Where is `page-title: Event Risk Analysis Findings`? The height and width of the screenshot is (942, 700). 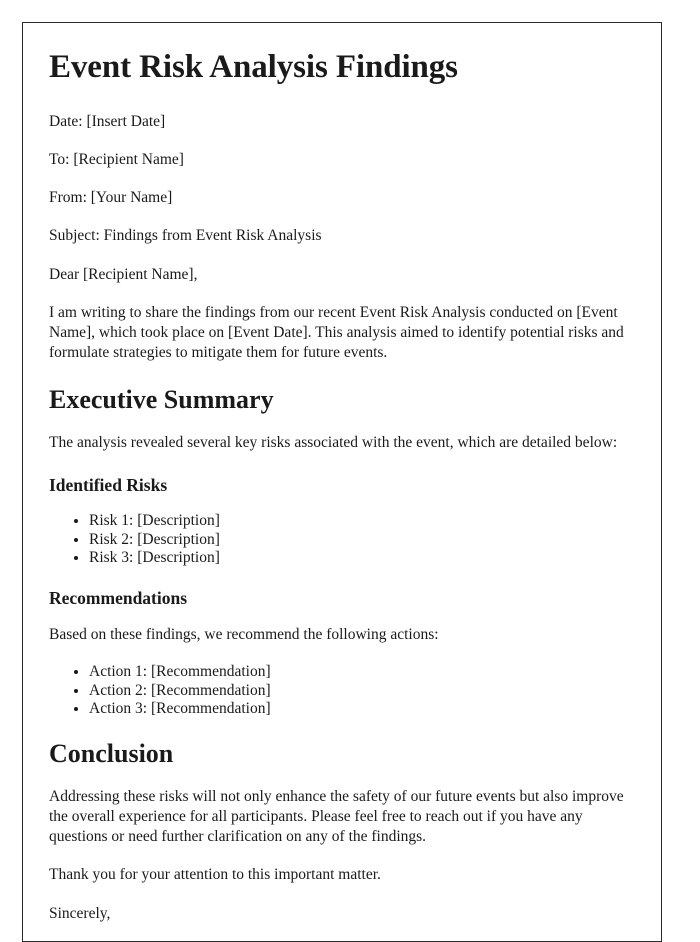 page-title: Event Risk Analysis Findings is located at coordinates (253, 67).